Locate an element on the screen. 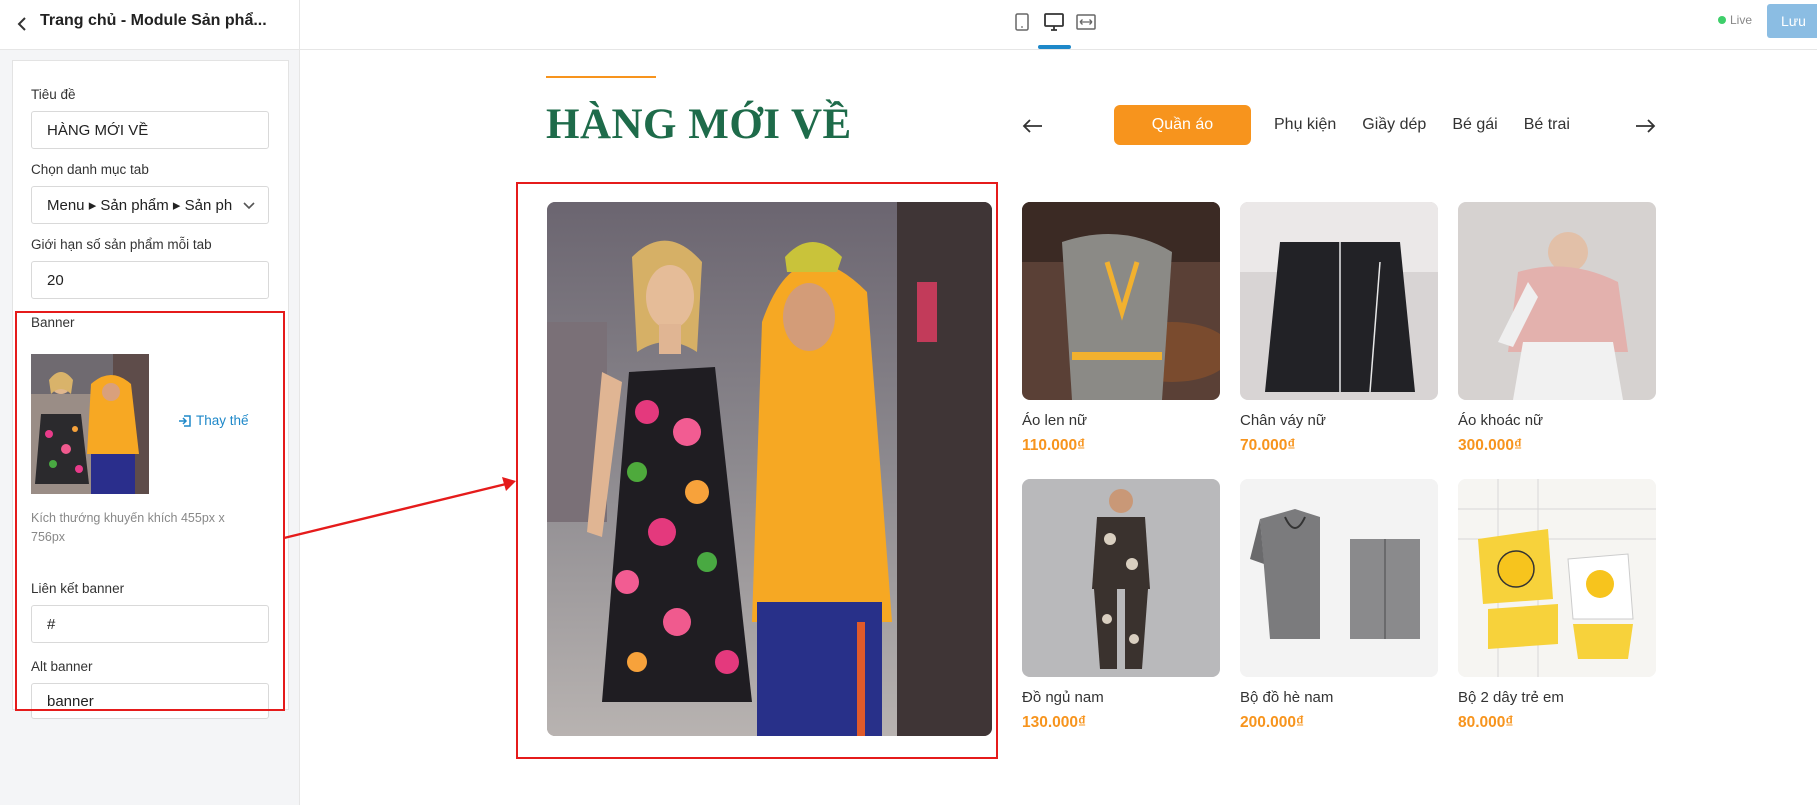  highlight-box-banner-settings is located at coordinates (150, 511).